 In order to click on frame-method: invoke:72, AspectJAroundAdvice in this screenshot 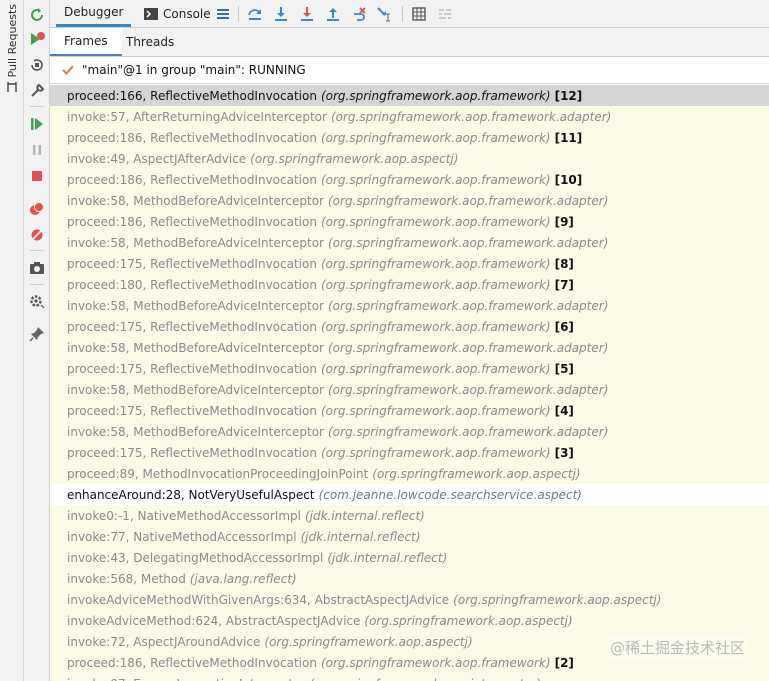, I will do `click(164, 641)`.